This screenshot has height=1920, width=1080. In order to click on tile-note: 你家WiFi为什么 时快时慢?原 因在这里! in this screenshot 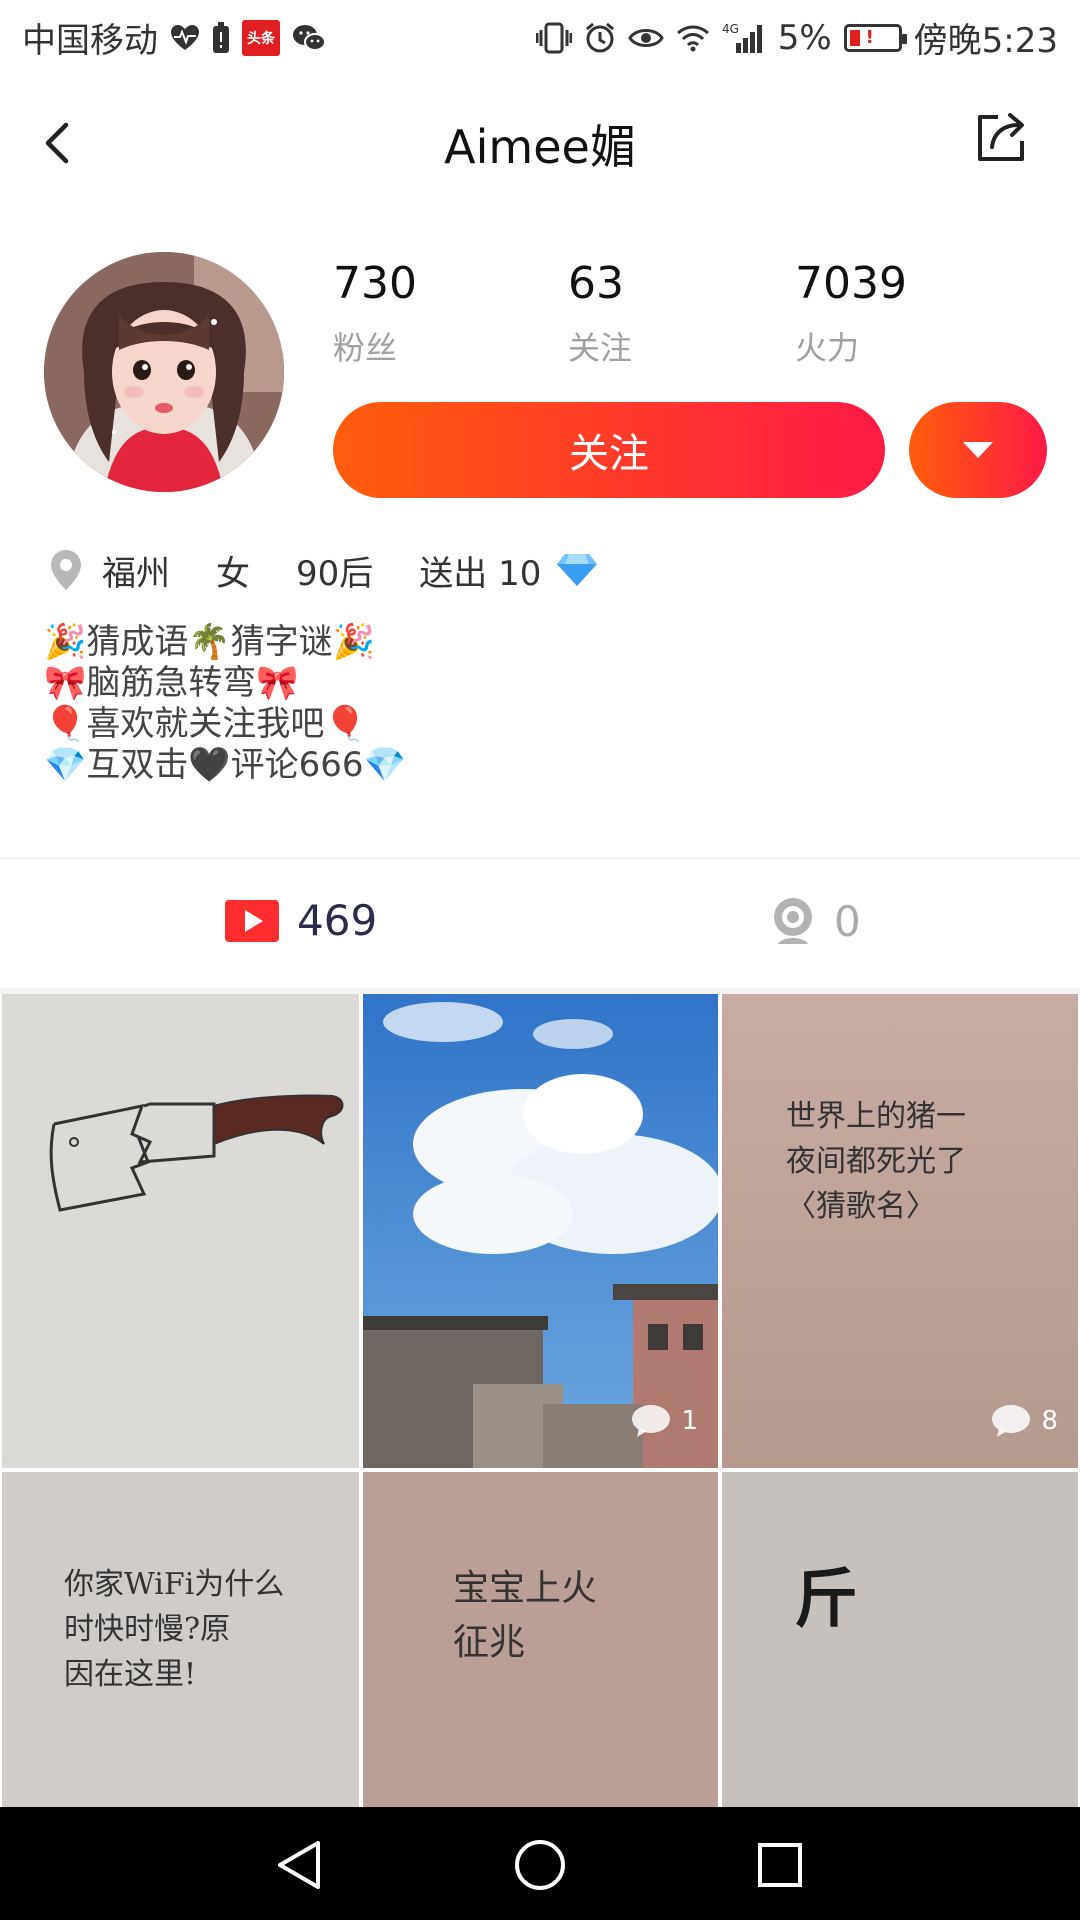, I will do `click(174, 1629)`.